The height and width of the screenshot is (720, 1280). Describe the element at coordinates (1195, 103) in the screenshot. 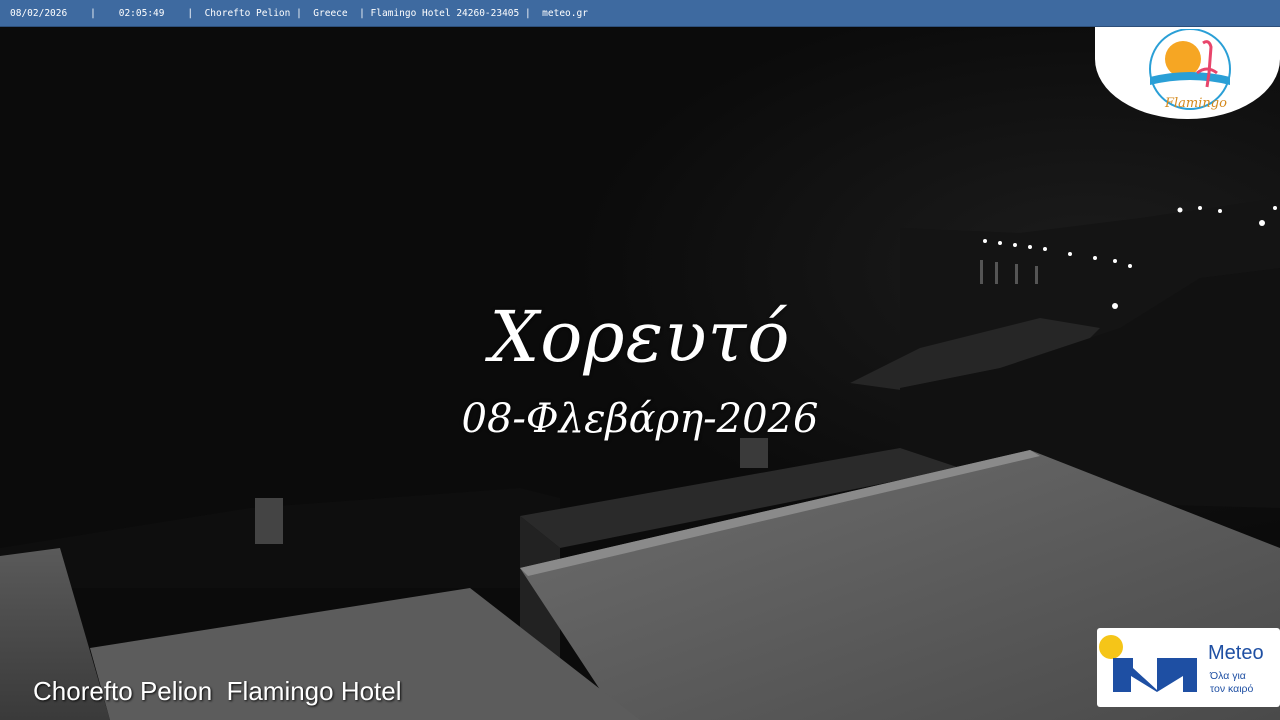

I see `logo-brand-text: Flamingo` at that location.